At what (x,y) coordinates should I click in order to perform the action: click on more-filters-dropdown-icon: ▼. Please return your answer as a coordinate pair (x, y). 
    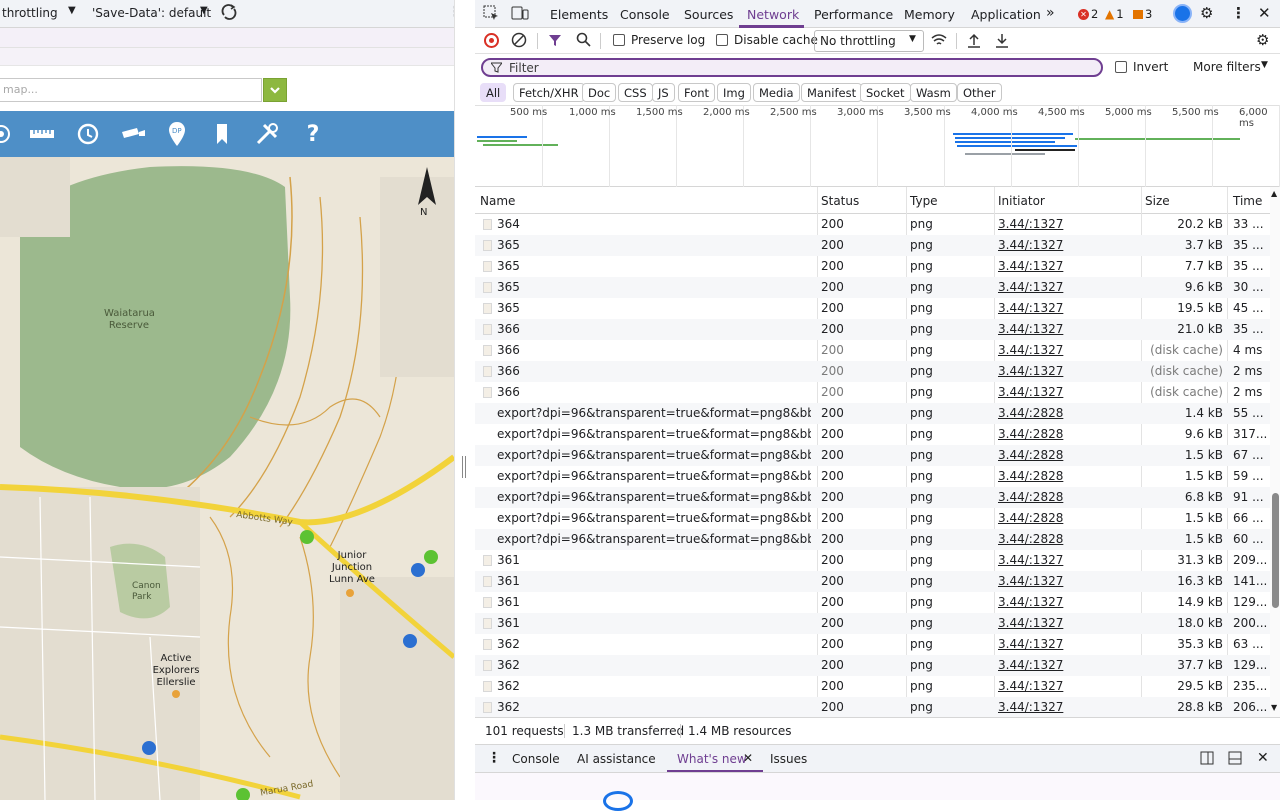
    Looking at the image, I should click on (1264, 65).